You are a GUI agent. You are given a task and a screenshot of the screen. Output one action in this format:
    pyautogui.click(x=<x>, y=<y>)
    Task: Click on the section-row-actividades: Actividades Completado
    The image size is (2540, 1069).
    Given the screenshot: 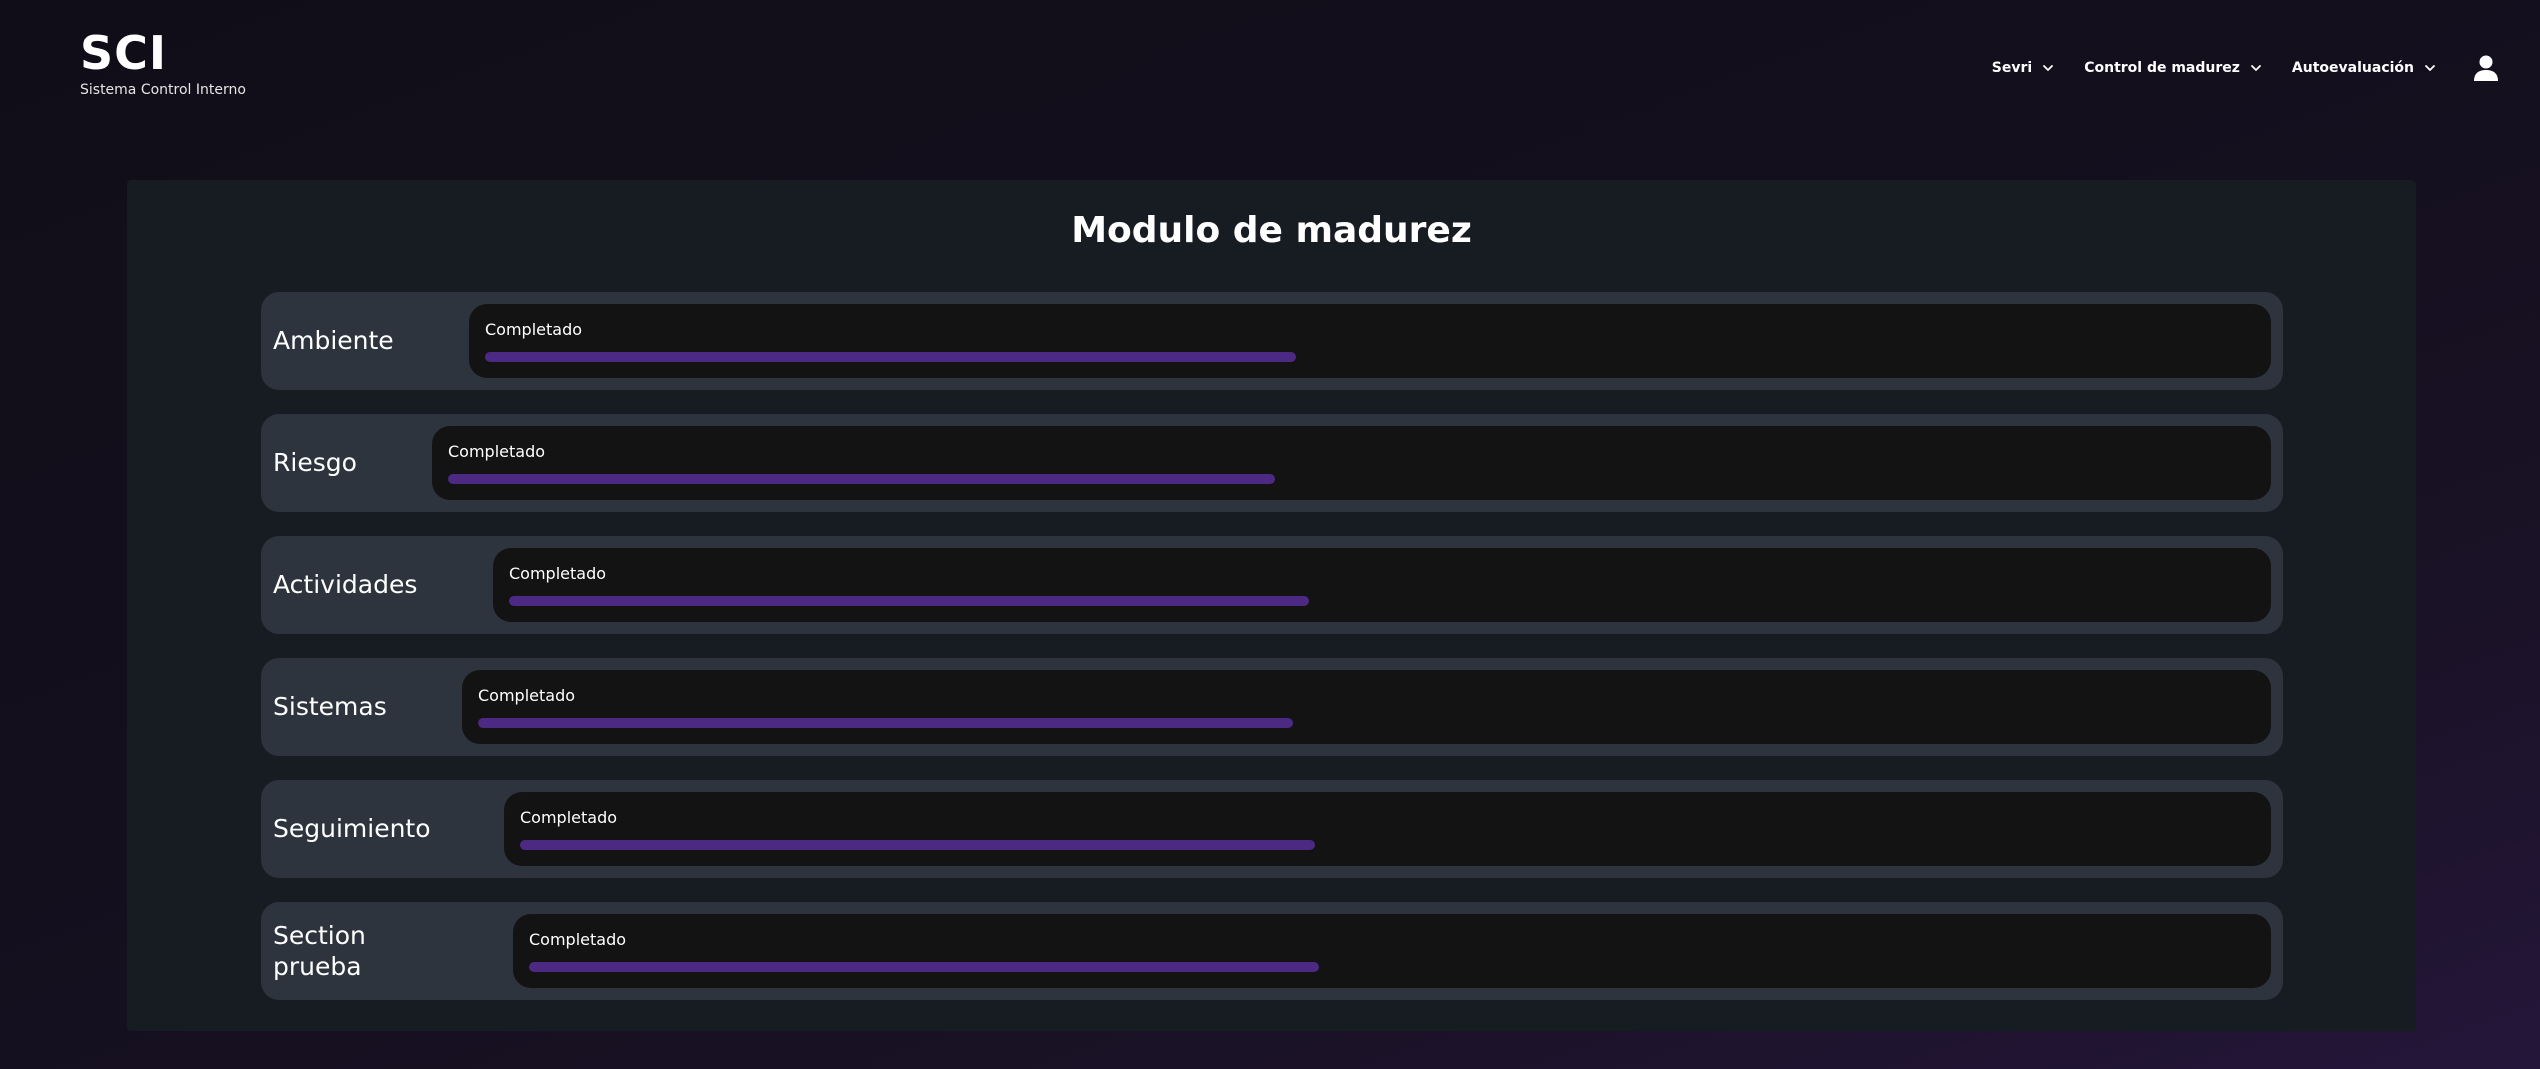 What is the action you would take?
    pyautogui.click(x=1272, y=585)
    